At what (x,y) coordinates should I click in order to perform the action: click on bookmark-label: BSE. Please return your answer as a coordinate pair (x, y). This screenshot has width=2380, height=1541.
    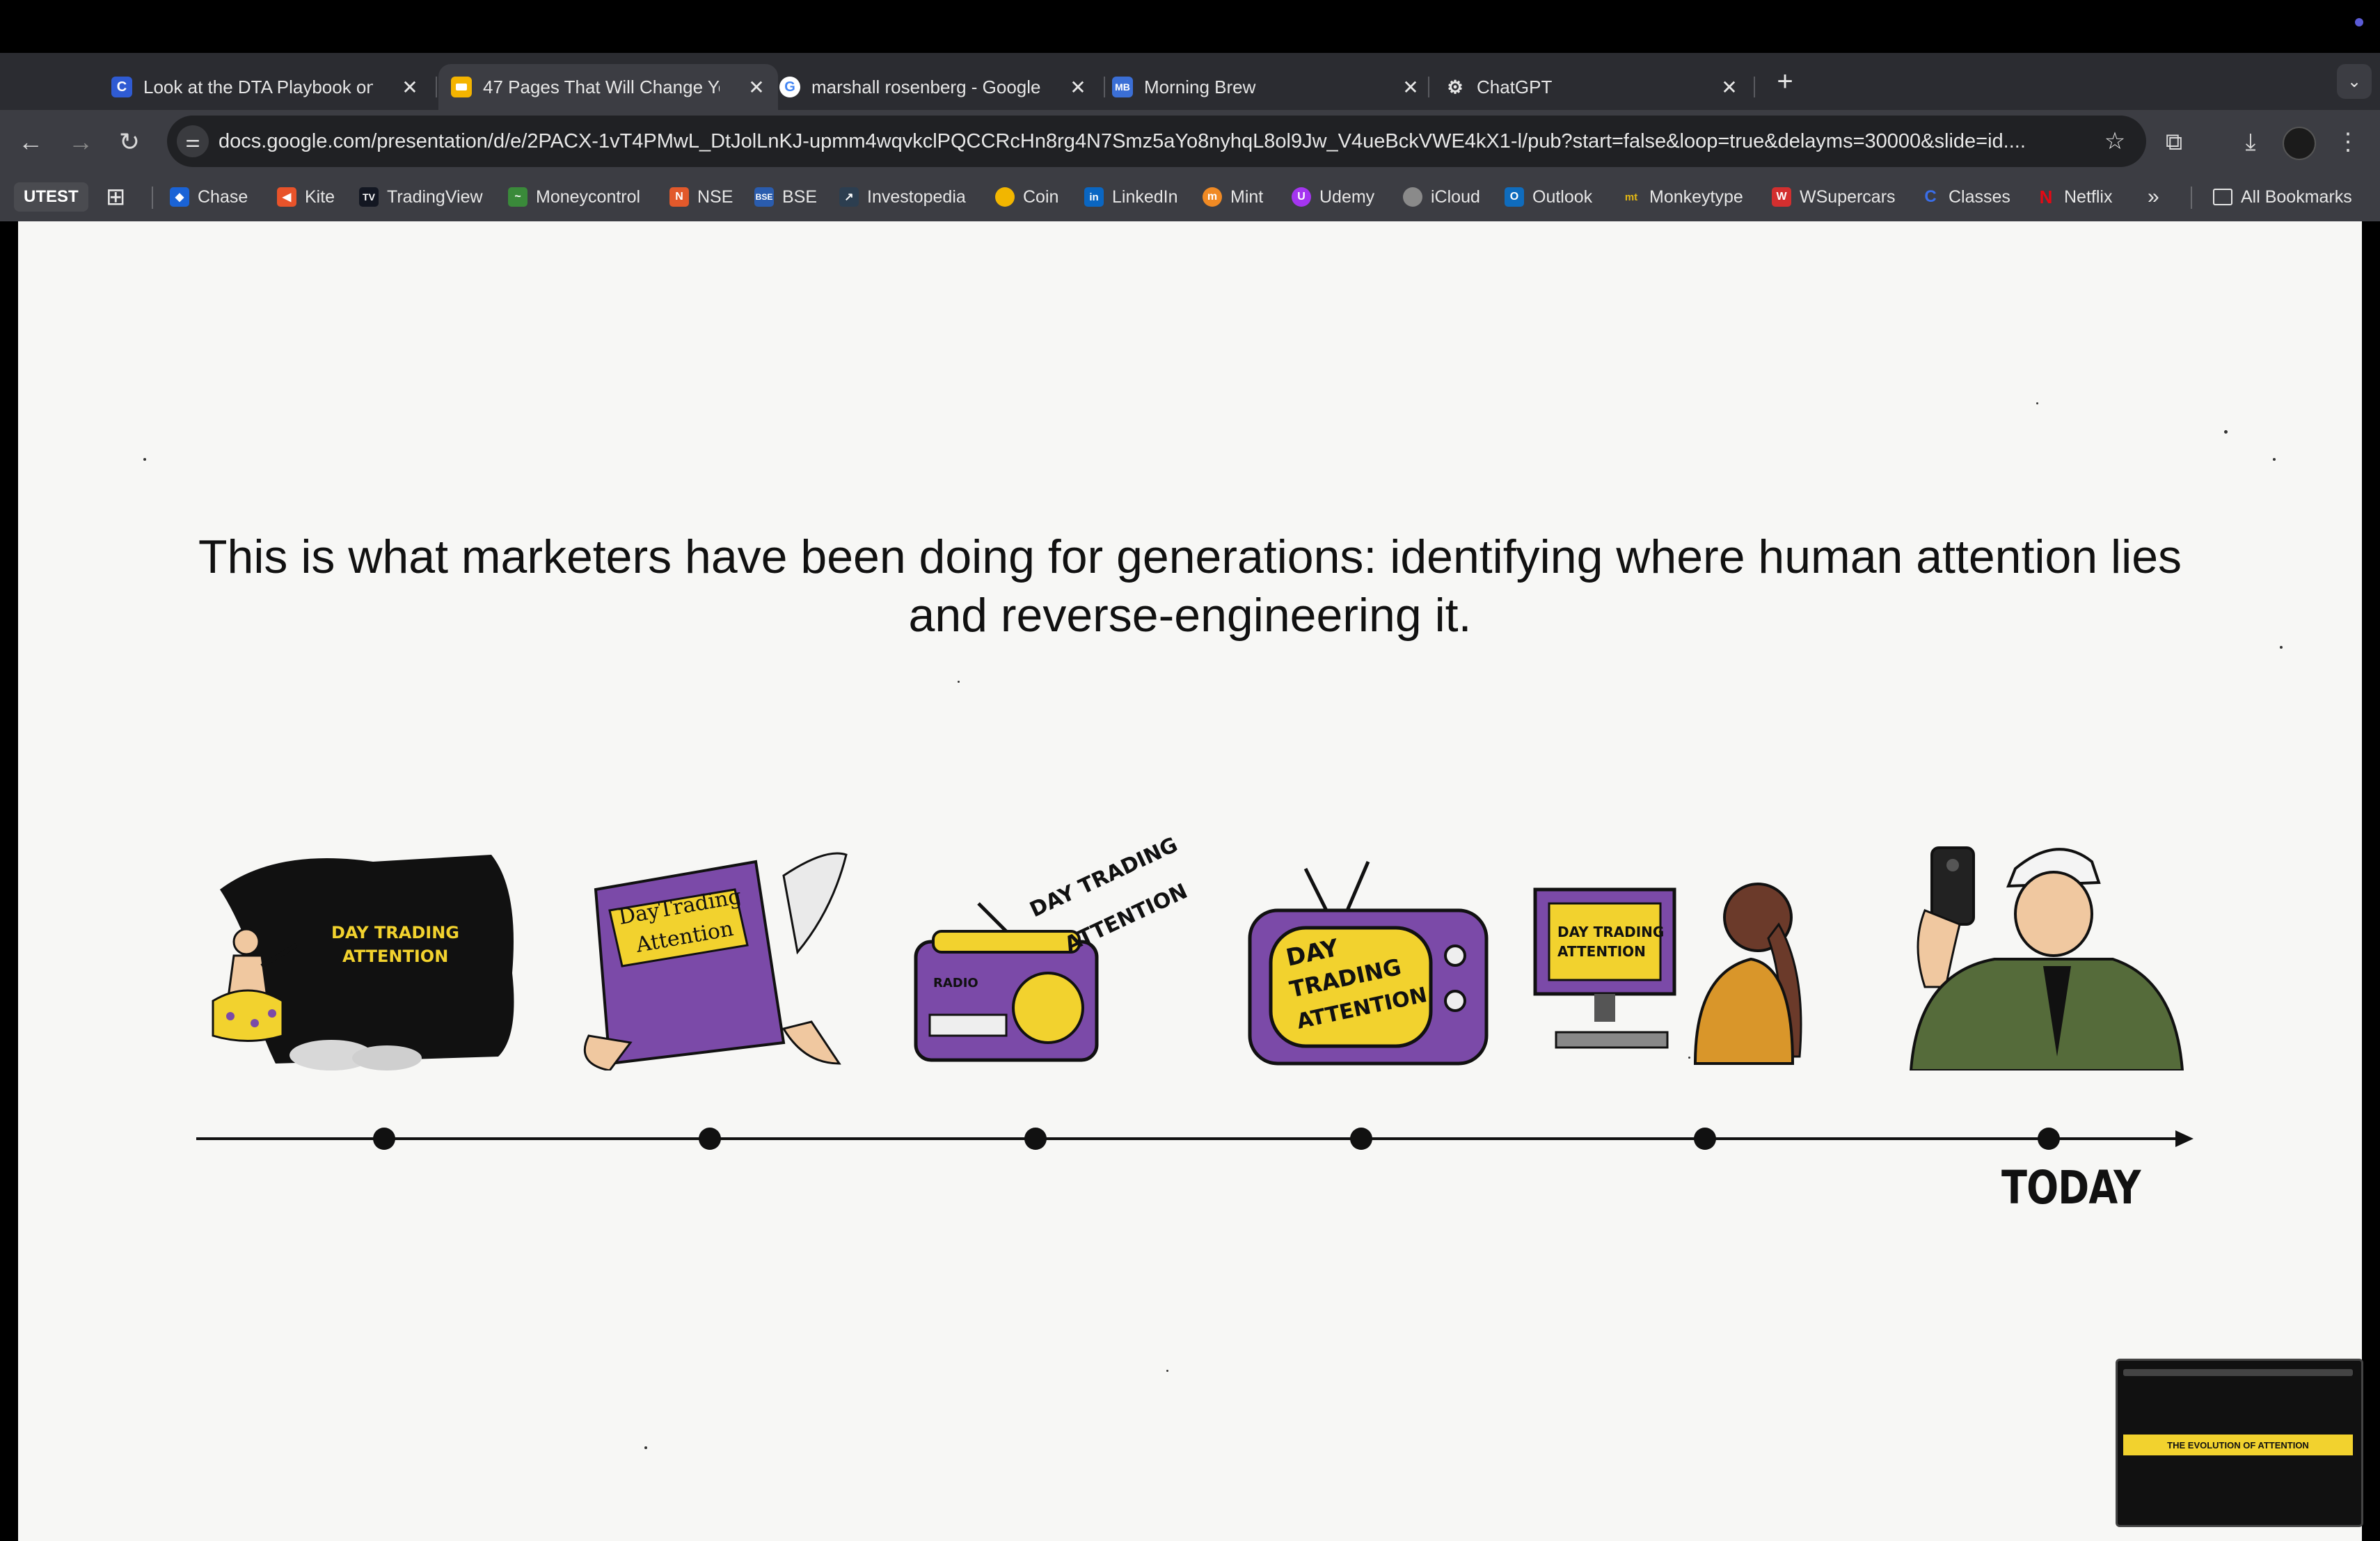
    Looking at the image, I should click on (800, 197).